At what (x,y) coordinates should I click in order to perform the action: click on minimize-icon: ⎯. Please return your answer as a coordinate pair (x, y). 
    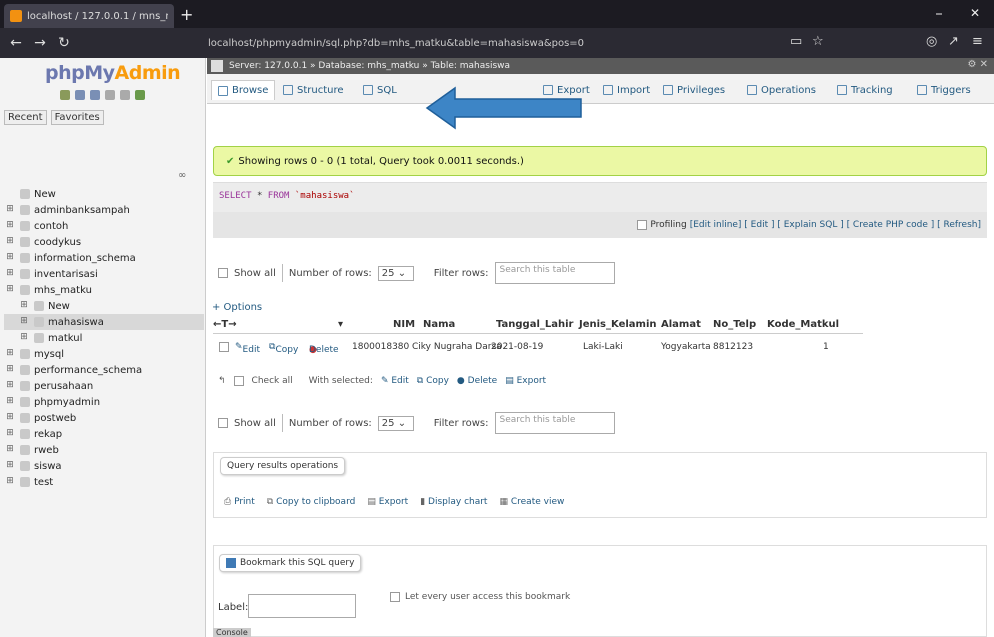
    Looking at the image, I should click on (939, 13).